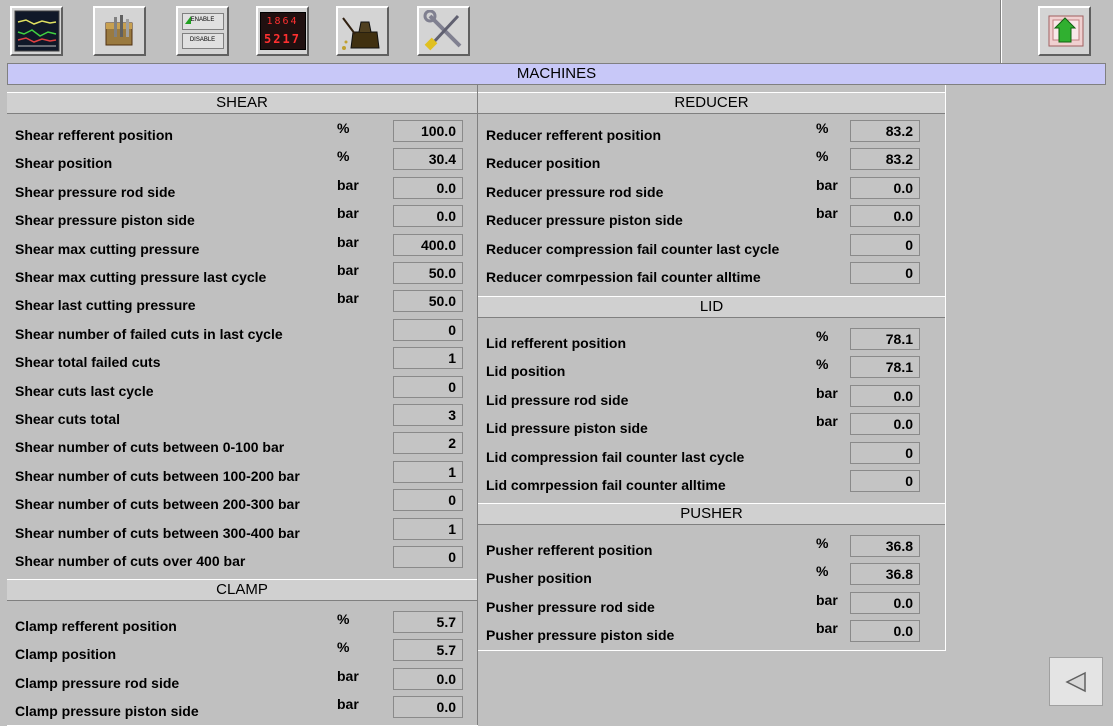 The image size is (1113, 726). Describe the element at coordinates (242, 219) in the screenshot. I see `shear-row: Shear pressure piston side bar 0.0` at that location.